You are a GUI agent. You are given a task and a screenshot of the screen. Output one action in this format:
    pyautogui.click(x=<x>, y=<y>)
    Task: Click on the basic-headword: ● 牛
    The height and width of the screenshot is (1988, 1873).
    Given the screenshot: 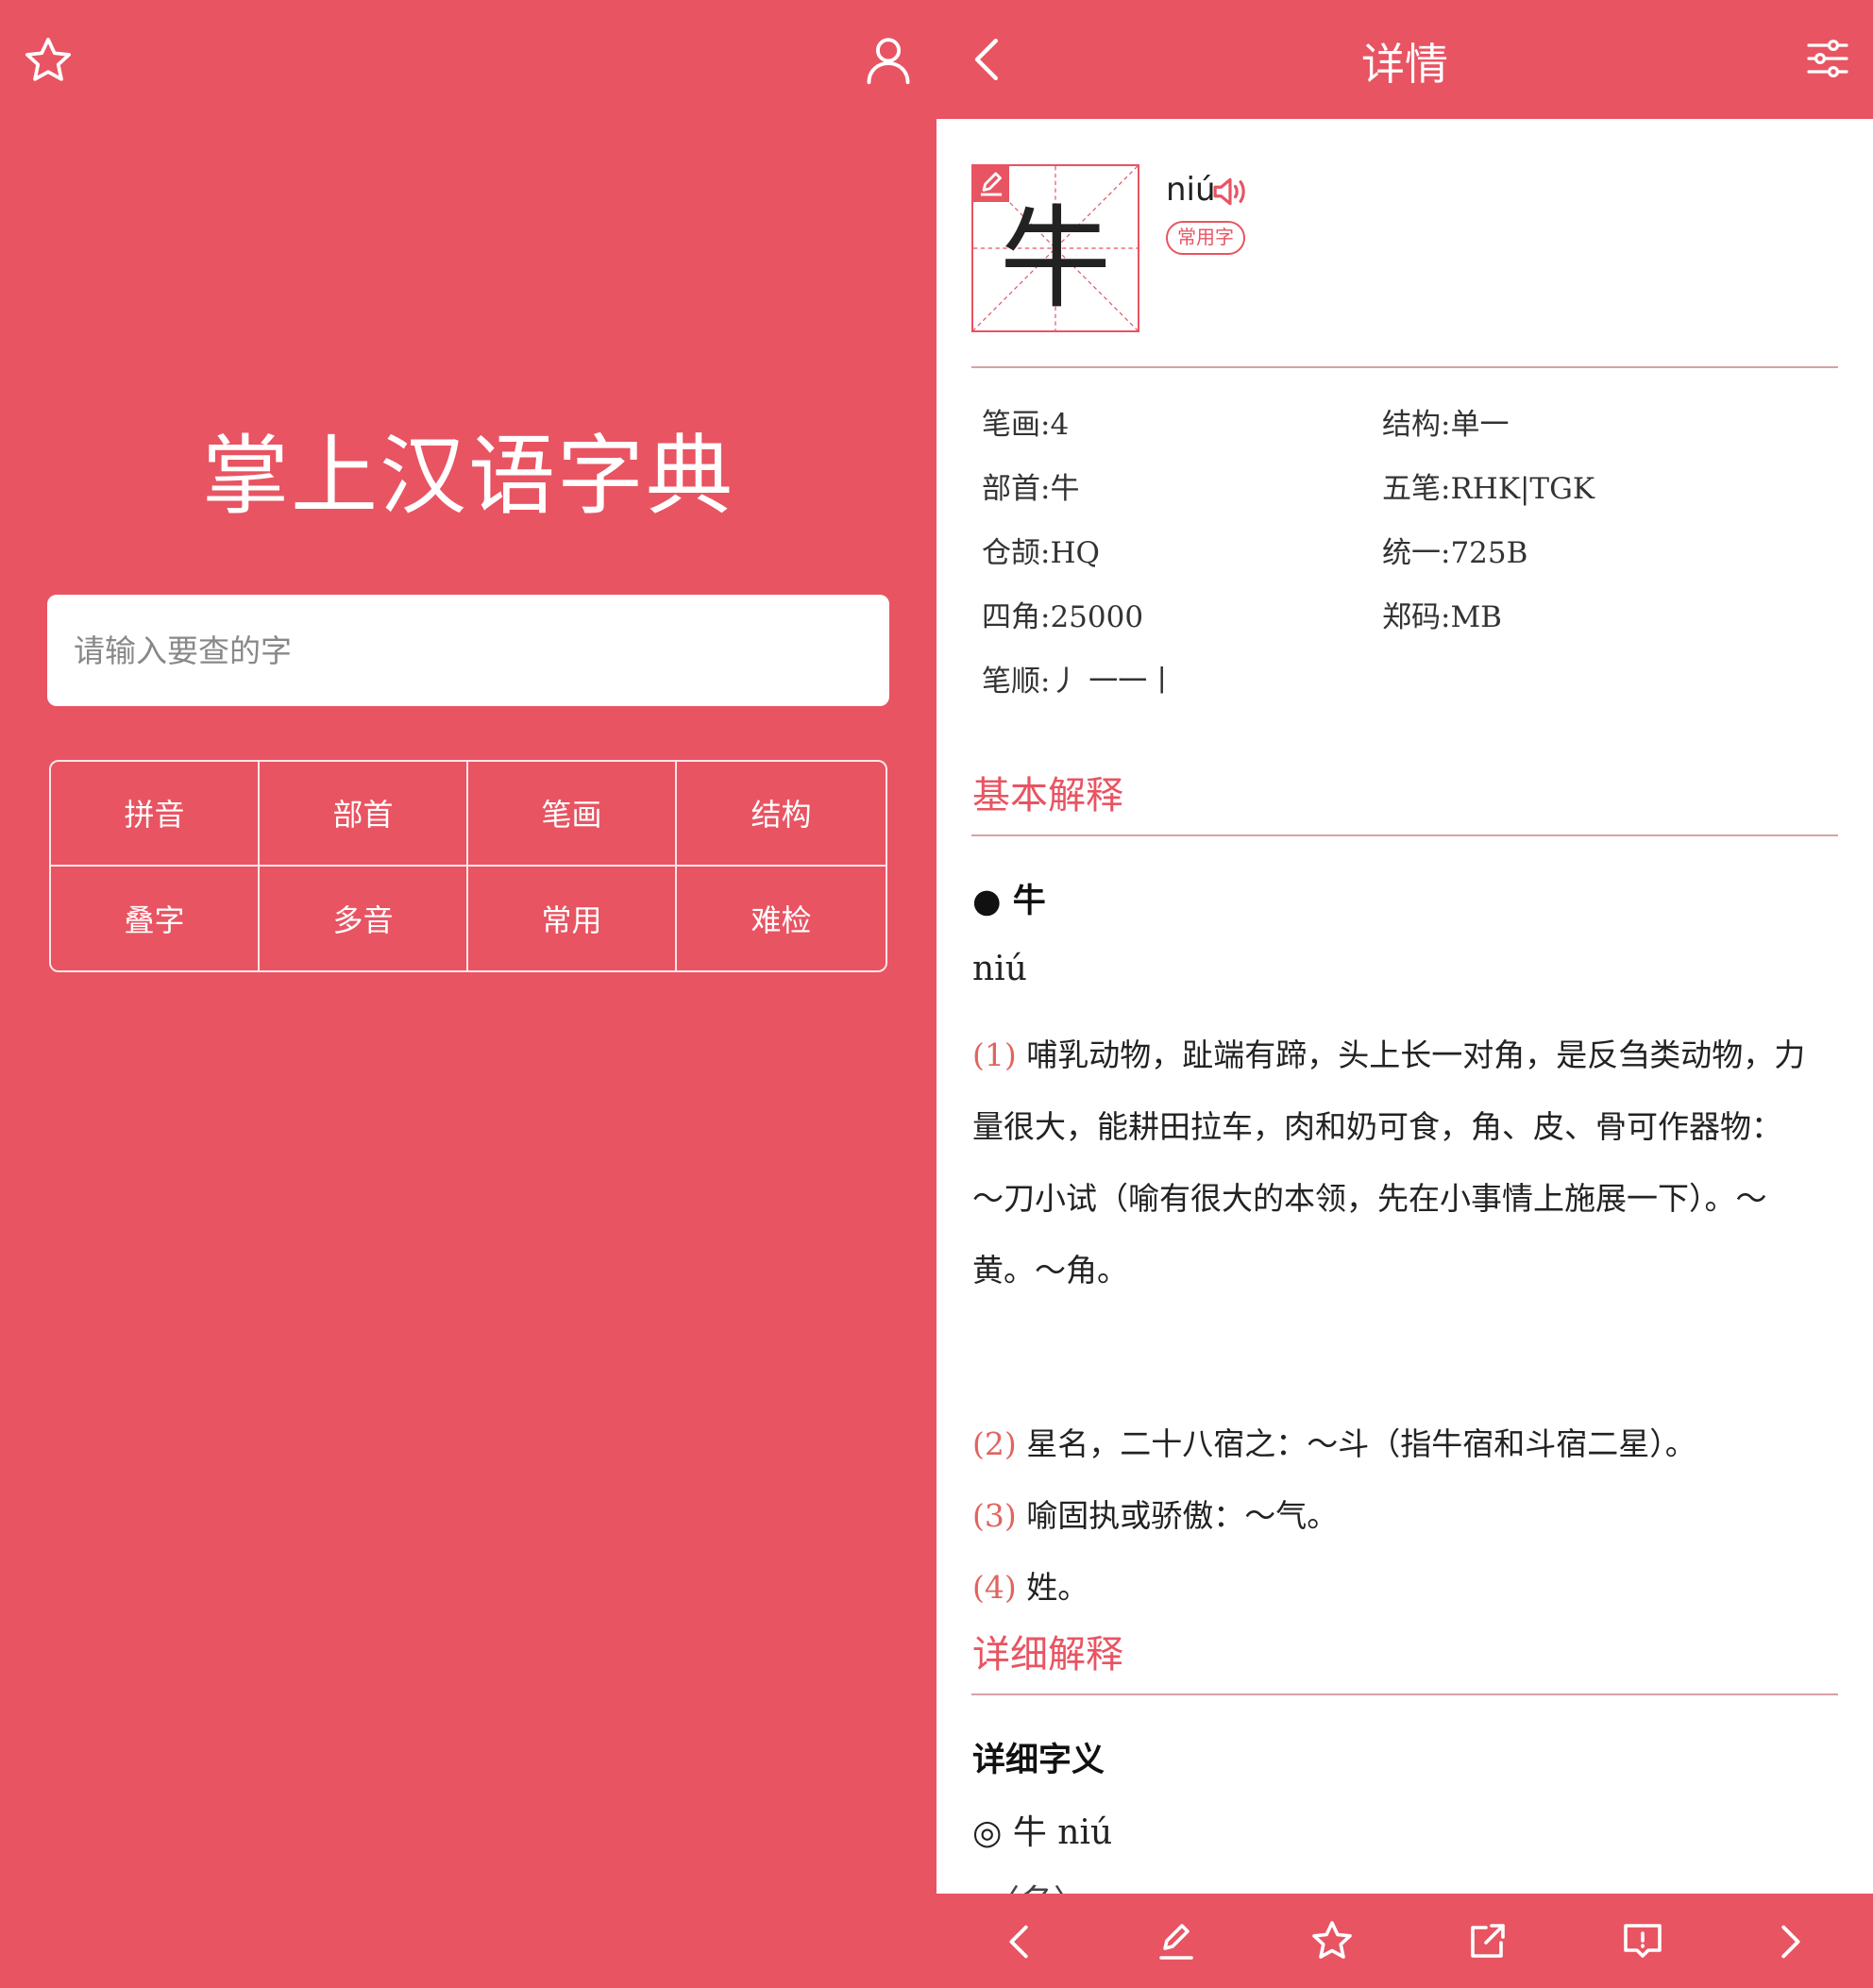 What is the action you would take?
    pyautogui.click(x=1009, y=901)
    